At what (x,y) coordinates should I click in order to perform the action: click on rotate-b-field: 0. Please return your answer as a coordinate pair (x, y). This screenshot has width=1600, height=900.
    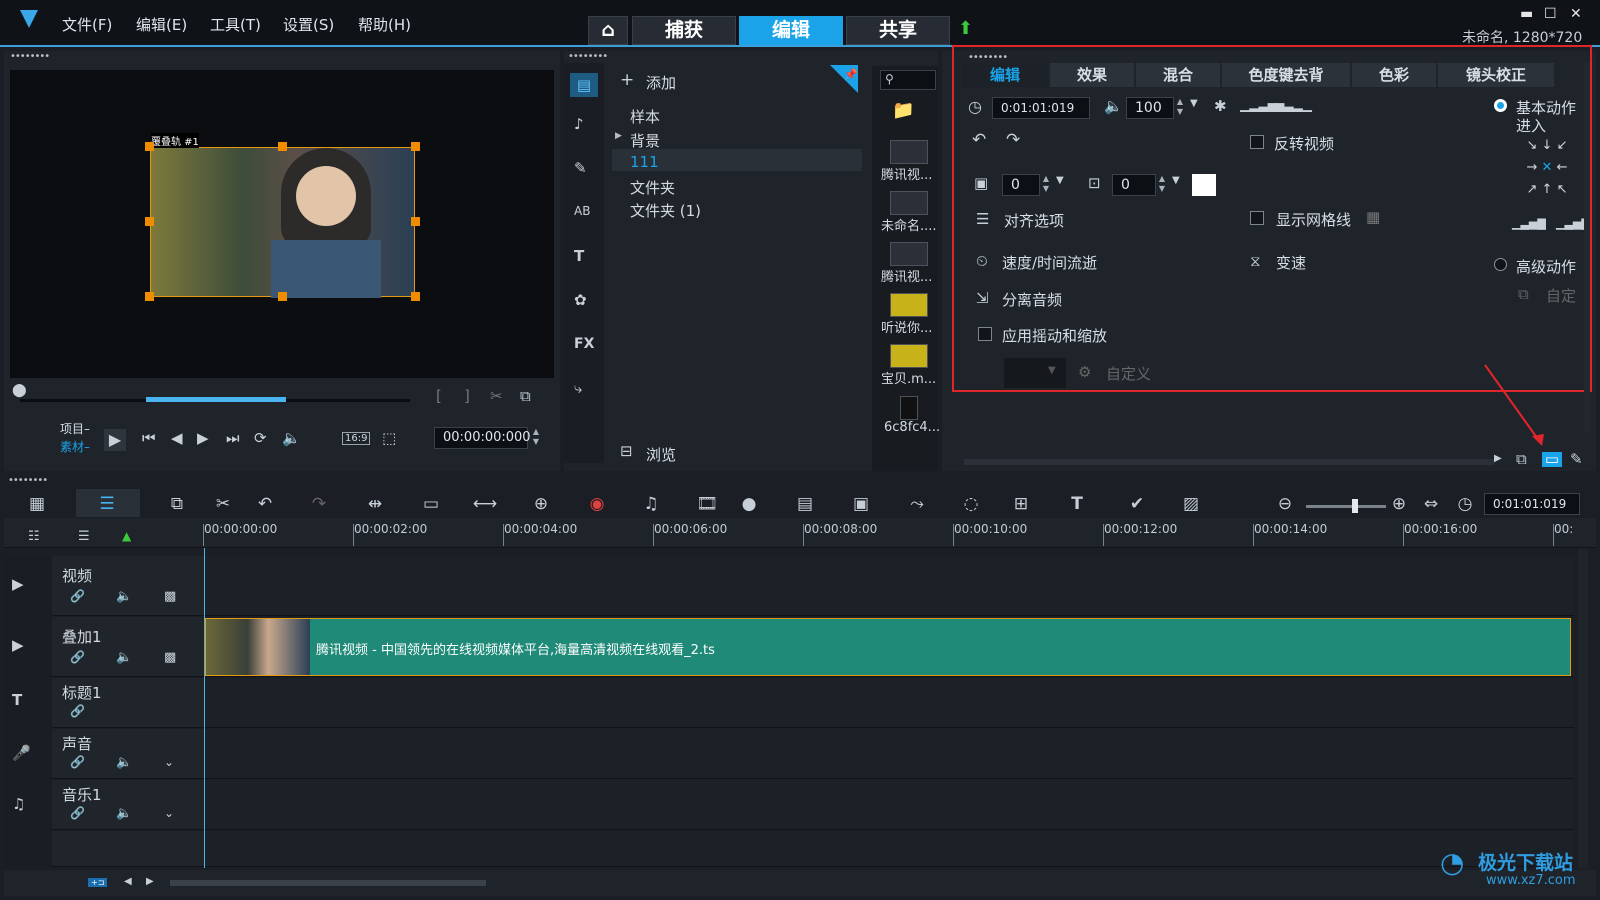
    Looking at the image, I should click on (1134, 185).